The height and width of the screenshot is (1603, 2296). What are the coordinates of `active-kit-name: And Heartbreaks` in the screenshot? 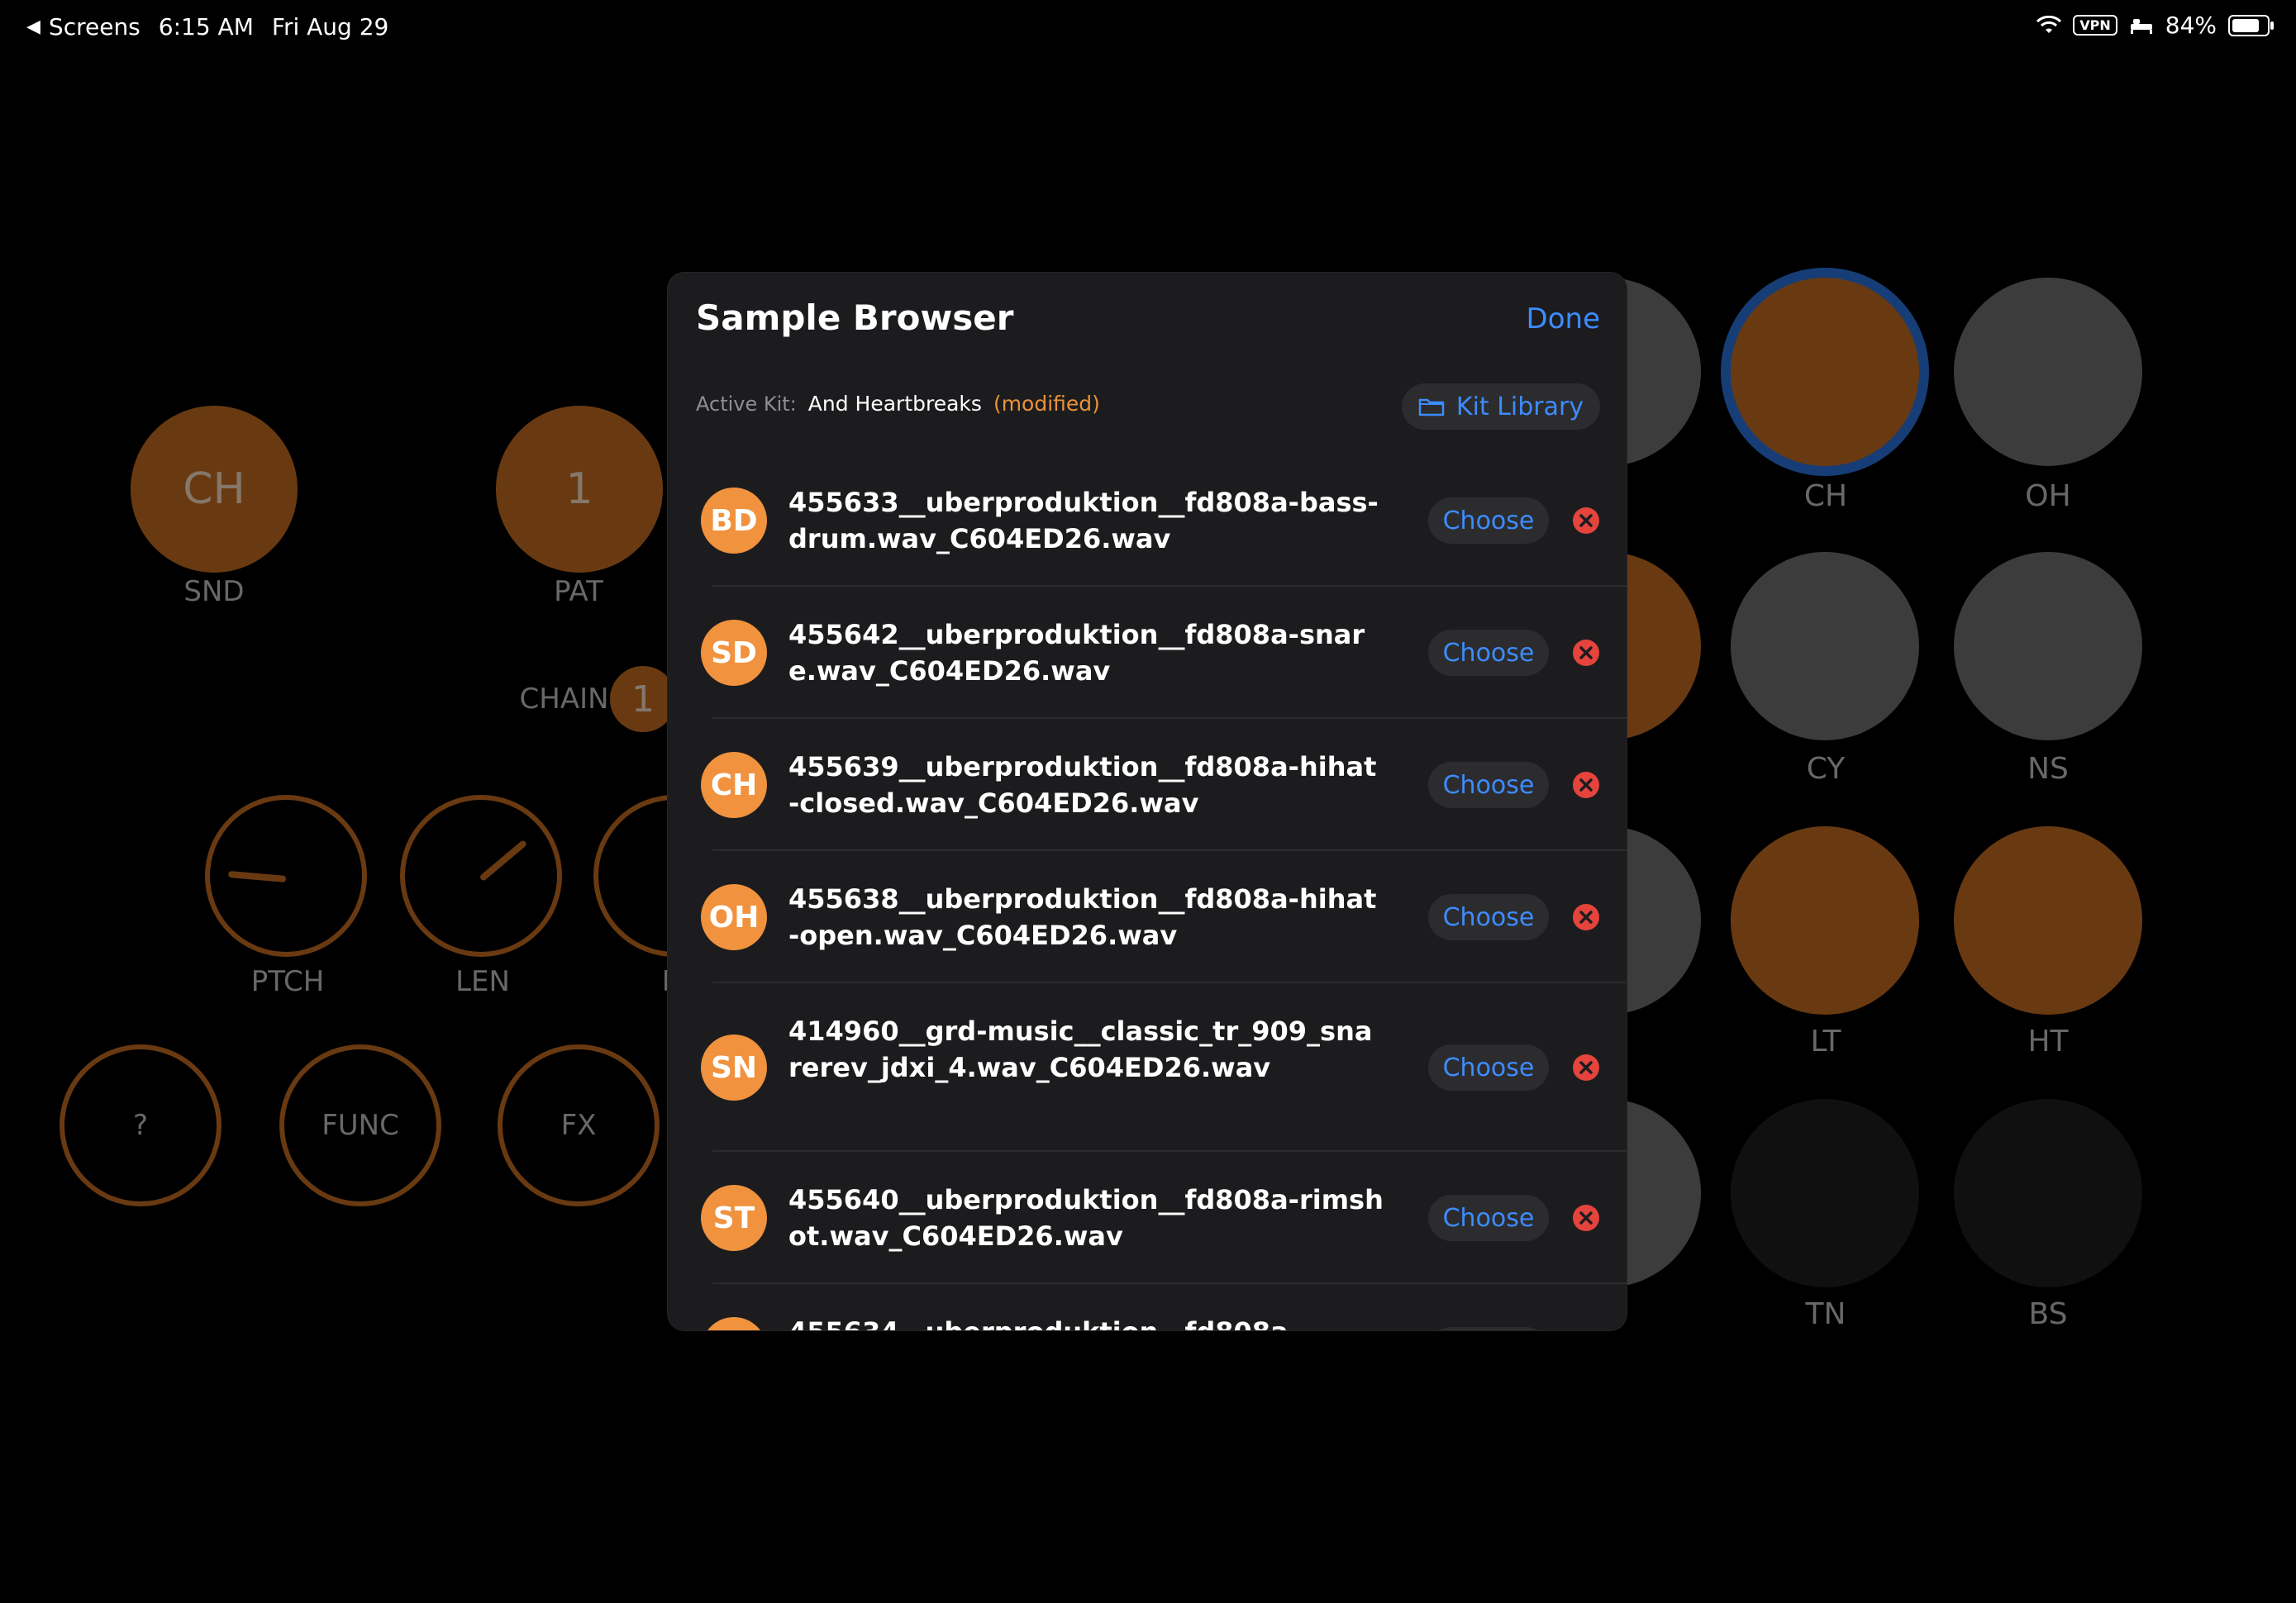 It's located at (895, 404).